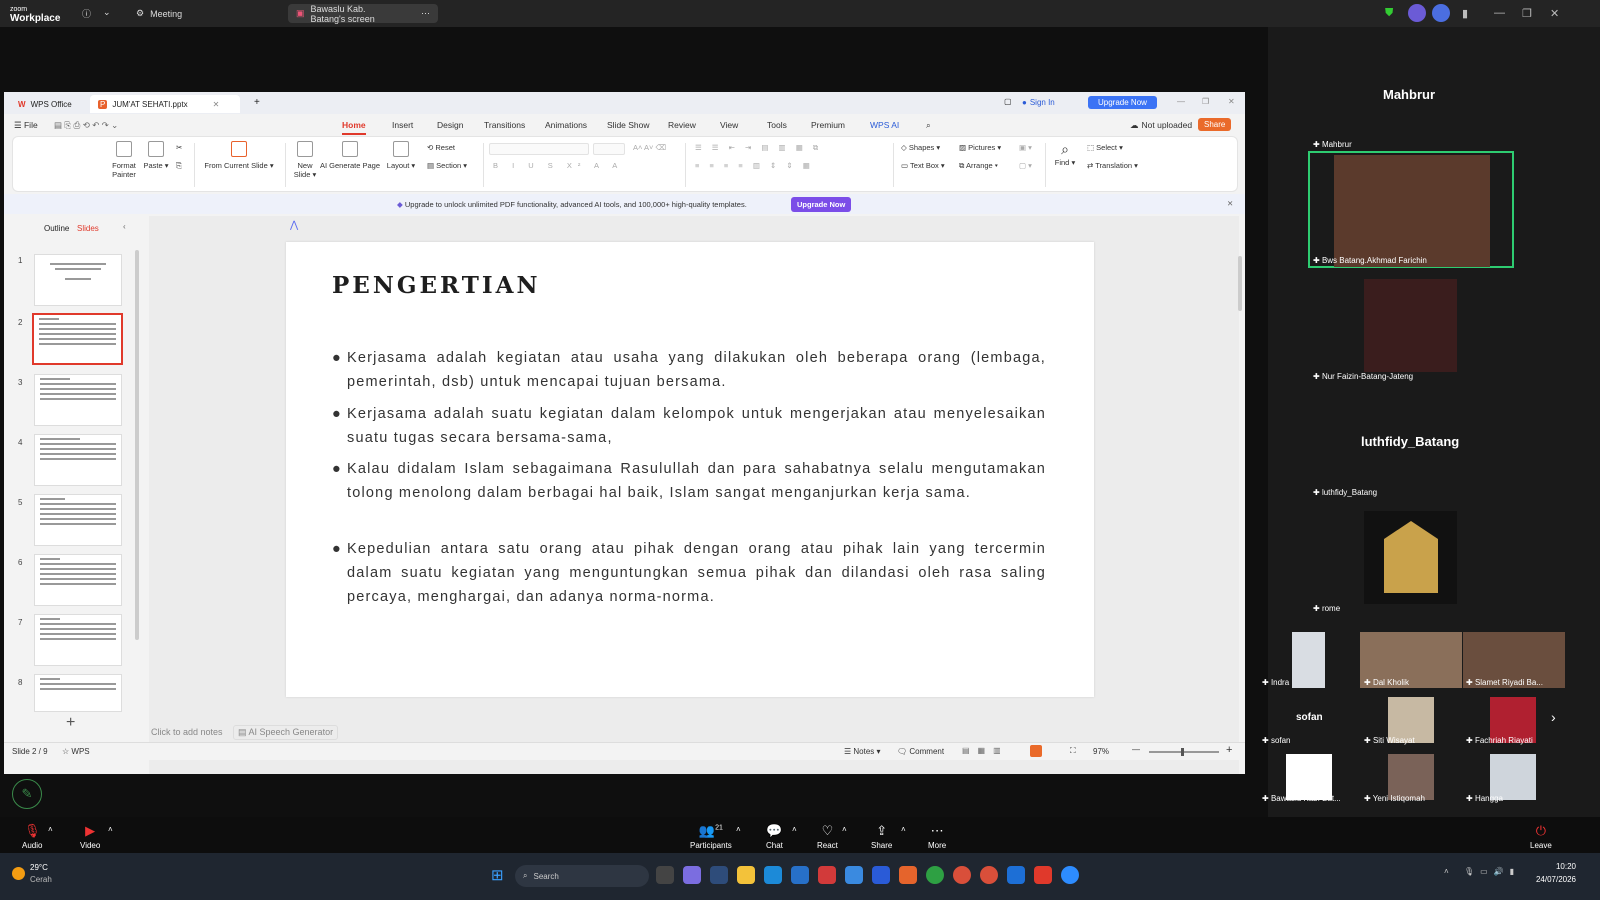  I want to click on menu-transitions: Transitions, so click(504, 125).